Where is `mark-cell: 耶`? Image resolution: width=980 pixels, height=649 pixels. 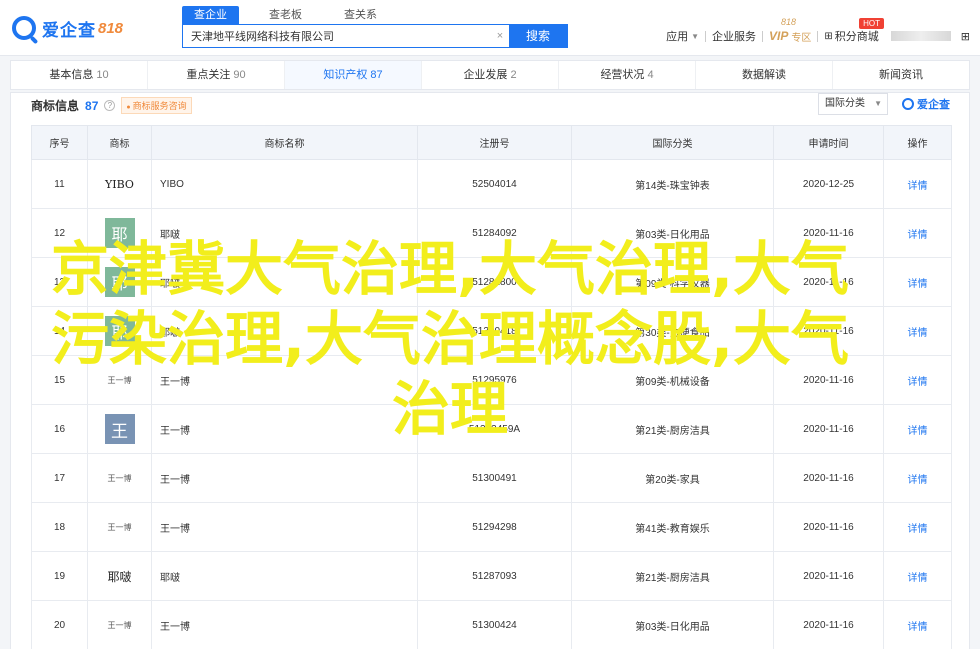
mark-cell: 耶 is located at coordinates (119, 331).